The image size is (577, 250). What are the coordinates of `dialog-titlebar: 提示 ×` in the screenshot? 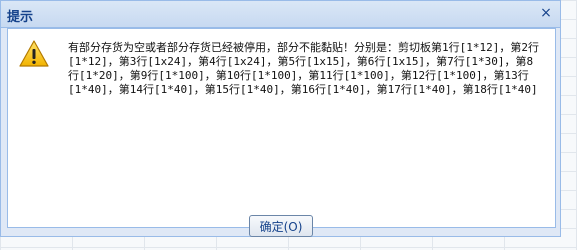 It's located at (280, 14).